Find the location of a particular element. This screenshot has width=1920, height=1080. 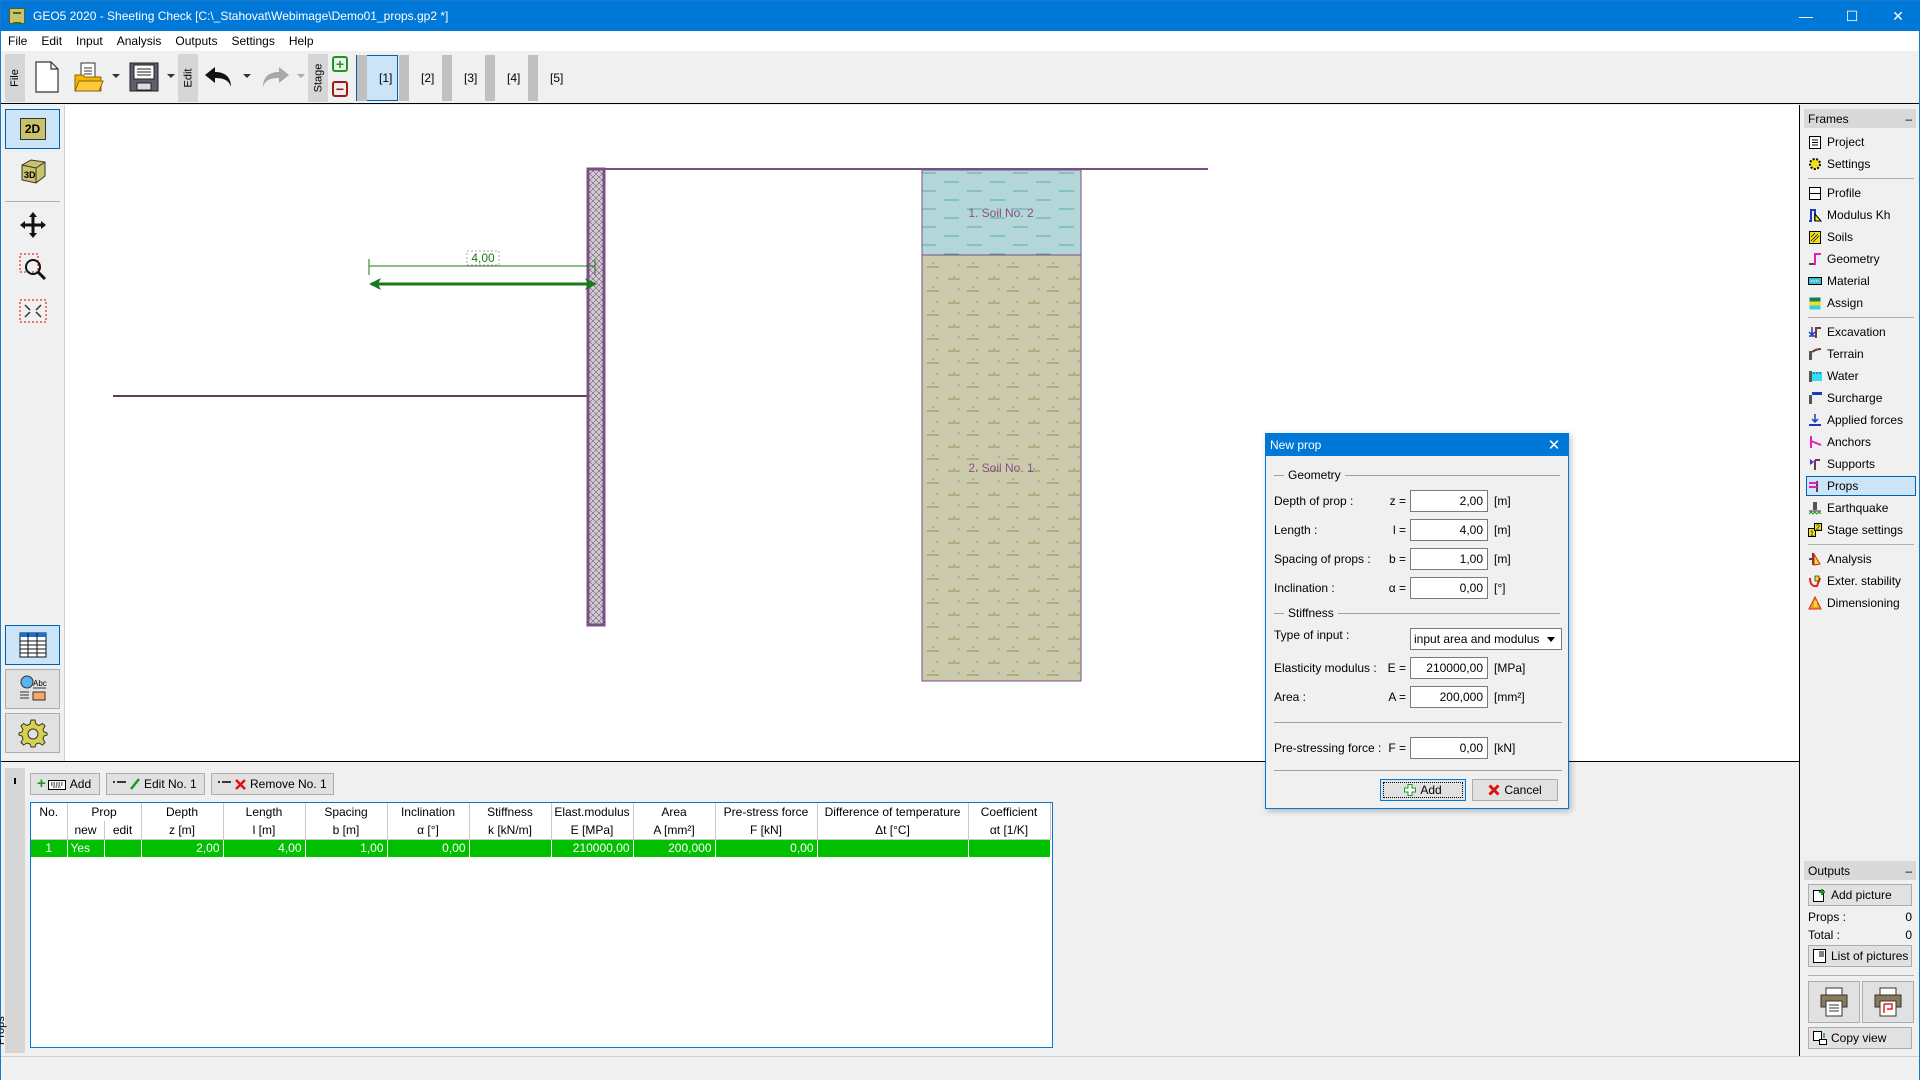

area-input is located at coordinates (1449, 697).